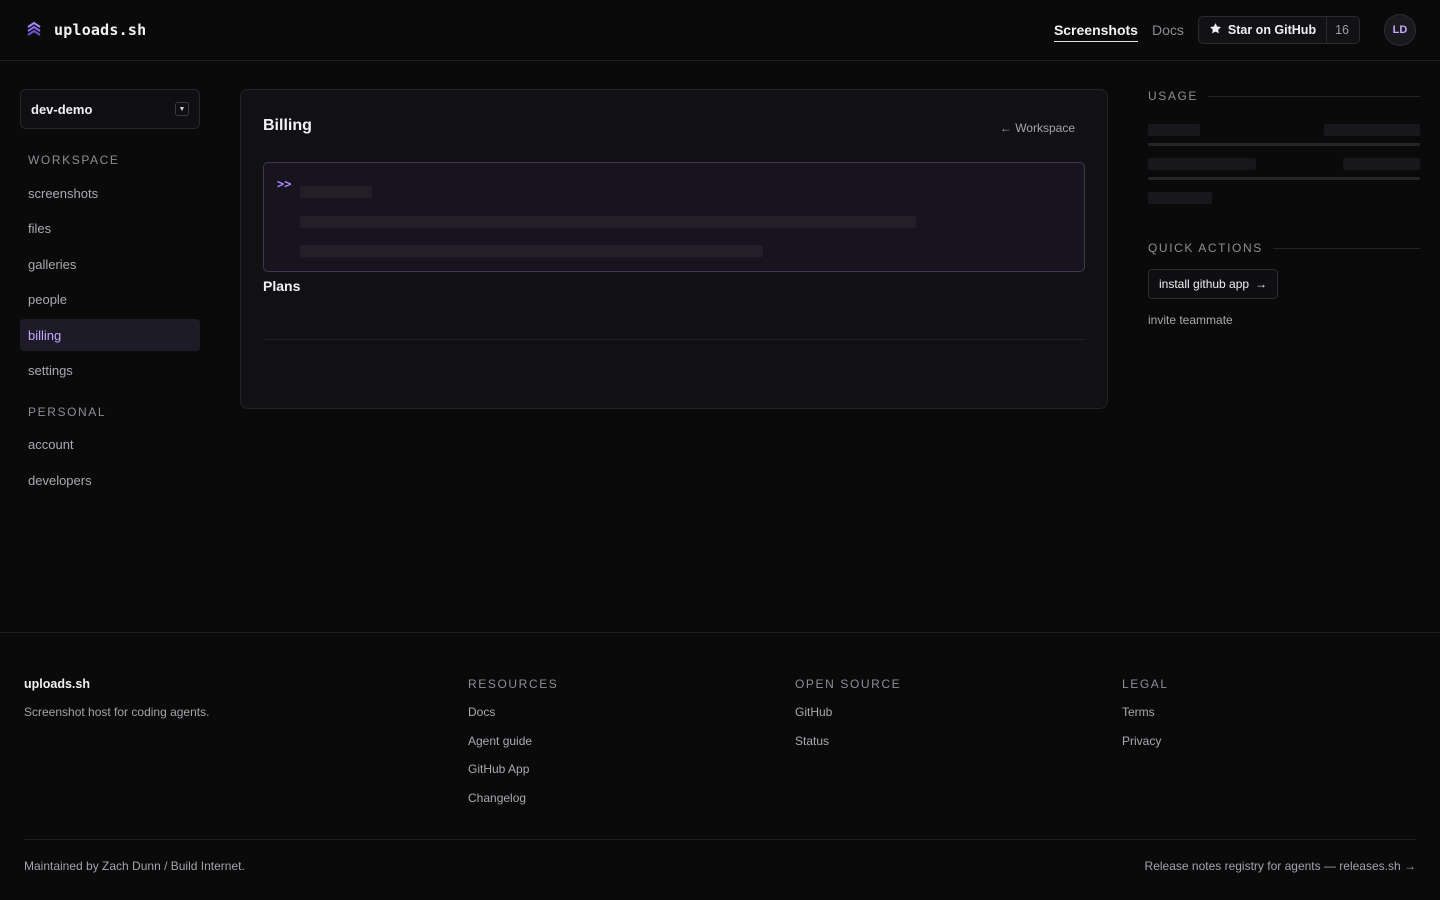 The height and width of the screenshot is (900, 1440). I want to click on sidebar-item-screenshots: screenshots, so click(110, 193).